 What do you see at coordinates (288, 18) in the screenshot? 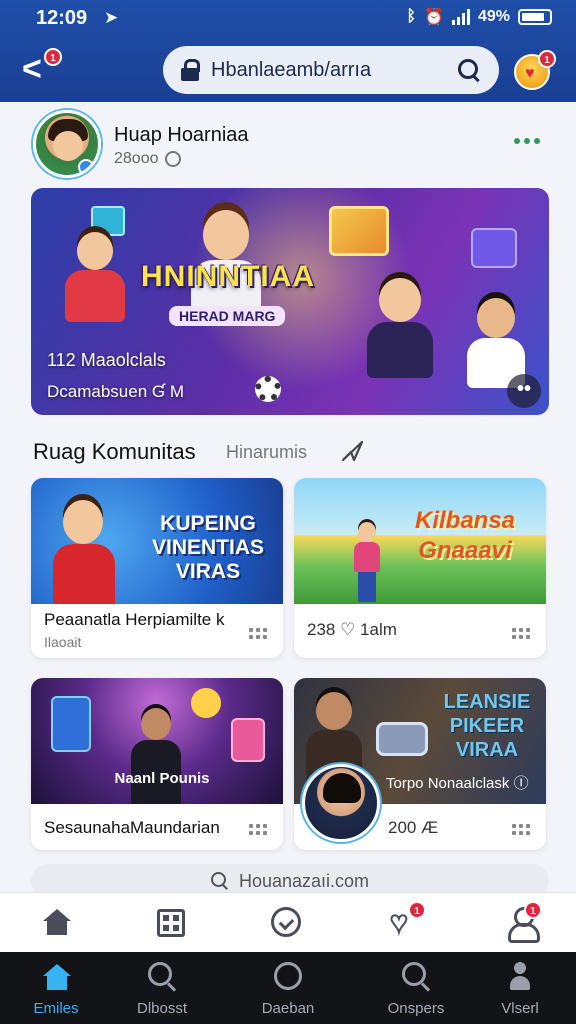
I see `status-bar: 12:09 ➤ ᛒ ⏰ 49%` at bounding box center [288, 18].